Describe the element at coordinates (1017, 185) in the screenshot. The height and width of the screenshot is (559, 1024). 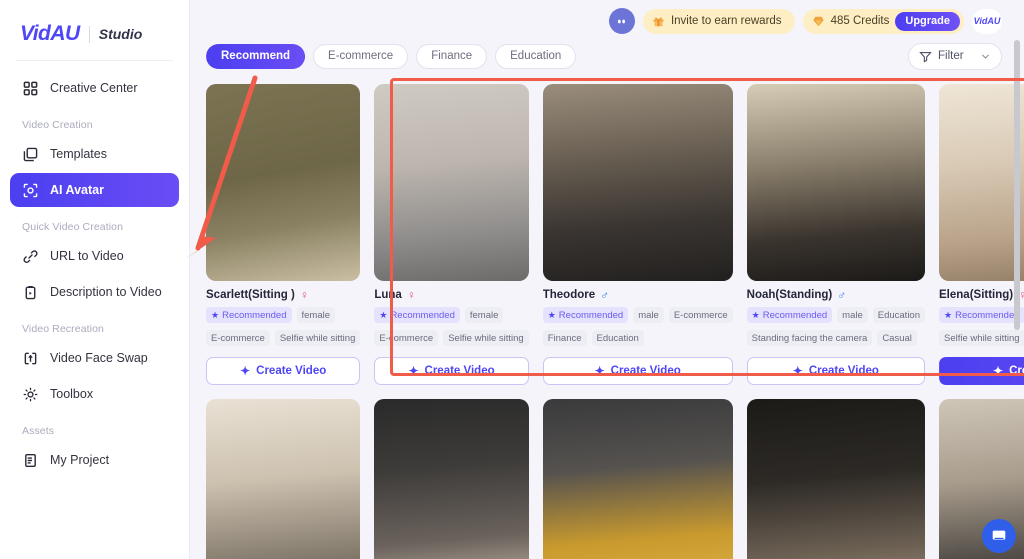
I see `vertical-scrollbar` at that location.